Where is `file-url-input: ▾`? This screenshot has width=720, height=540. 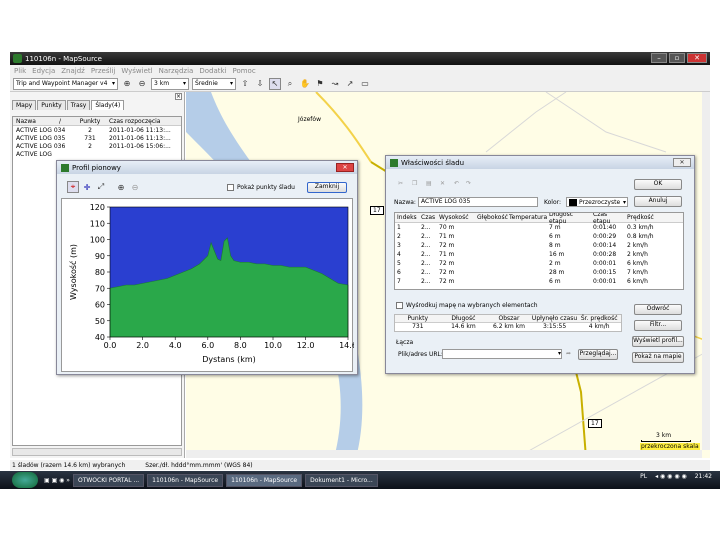 file-url-input: ▾ is located at coordinates (502, 354).